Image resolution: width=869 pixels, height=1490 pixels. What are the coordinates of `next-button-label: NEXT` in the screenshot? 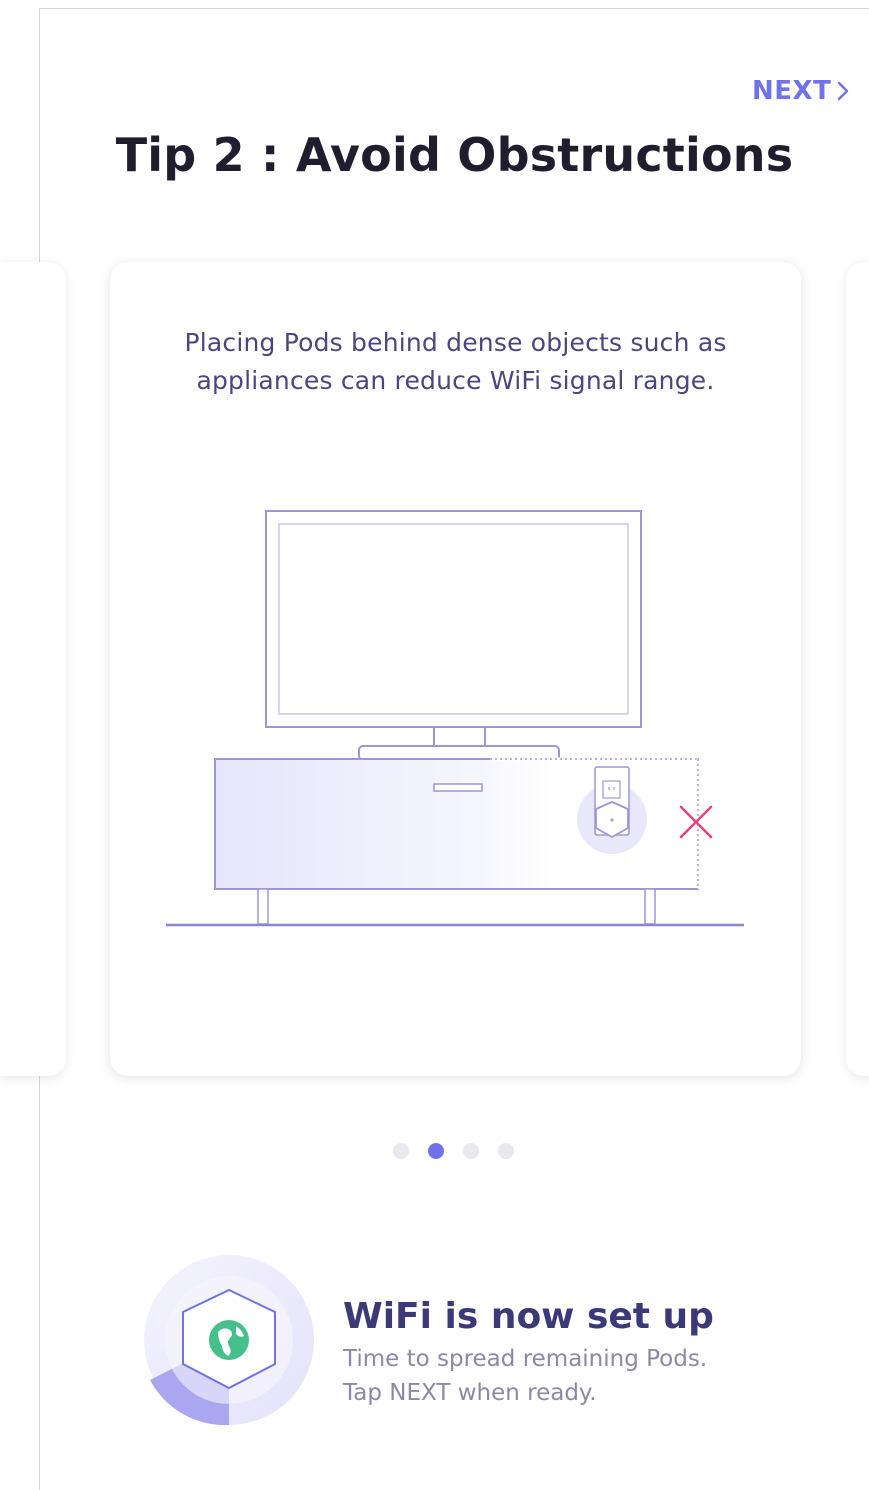 It's located at (792, 91).